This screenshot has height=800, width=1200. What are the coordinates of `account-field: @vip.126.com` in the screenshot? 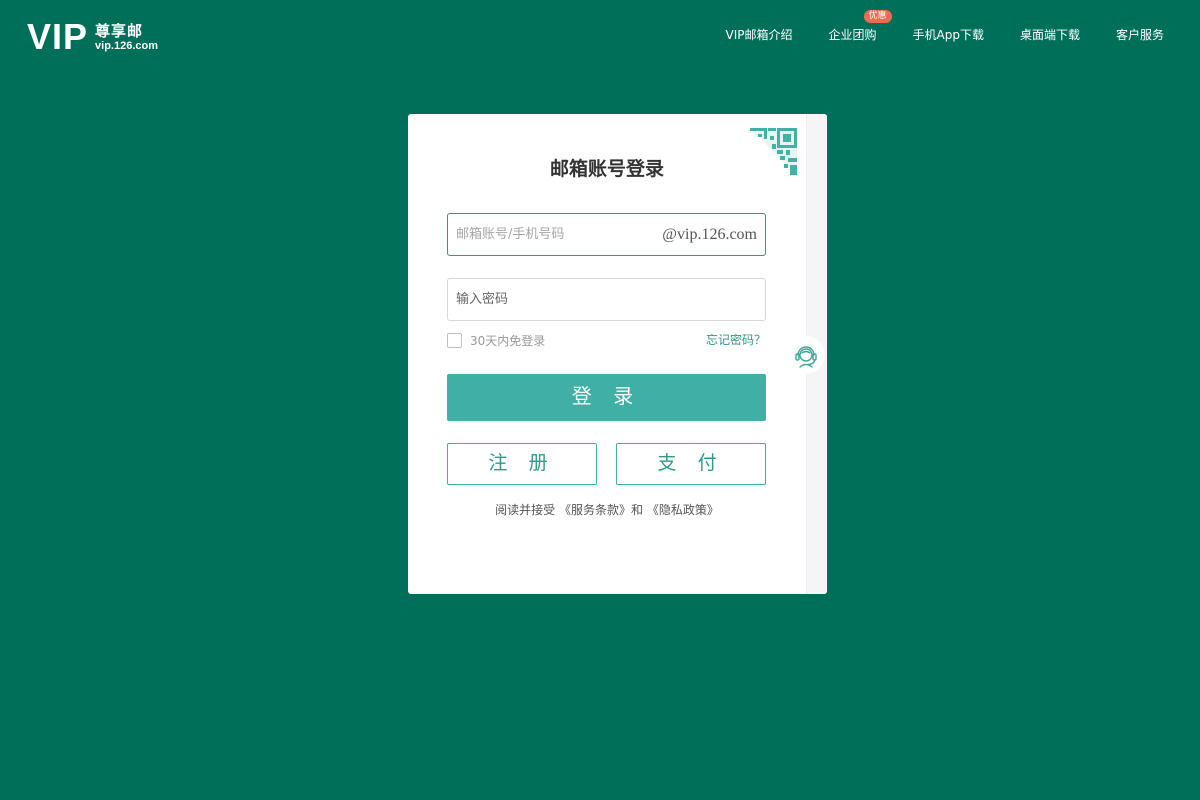 It's located at (606, 234).